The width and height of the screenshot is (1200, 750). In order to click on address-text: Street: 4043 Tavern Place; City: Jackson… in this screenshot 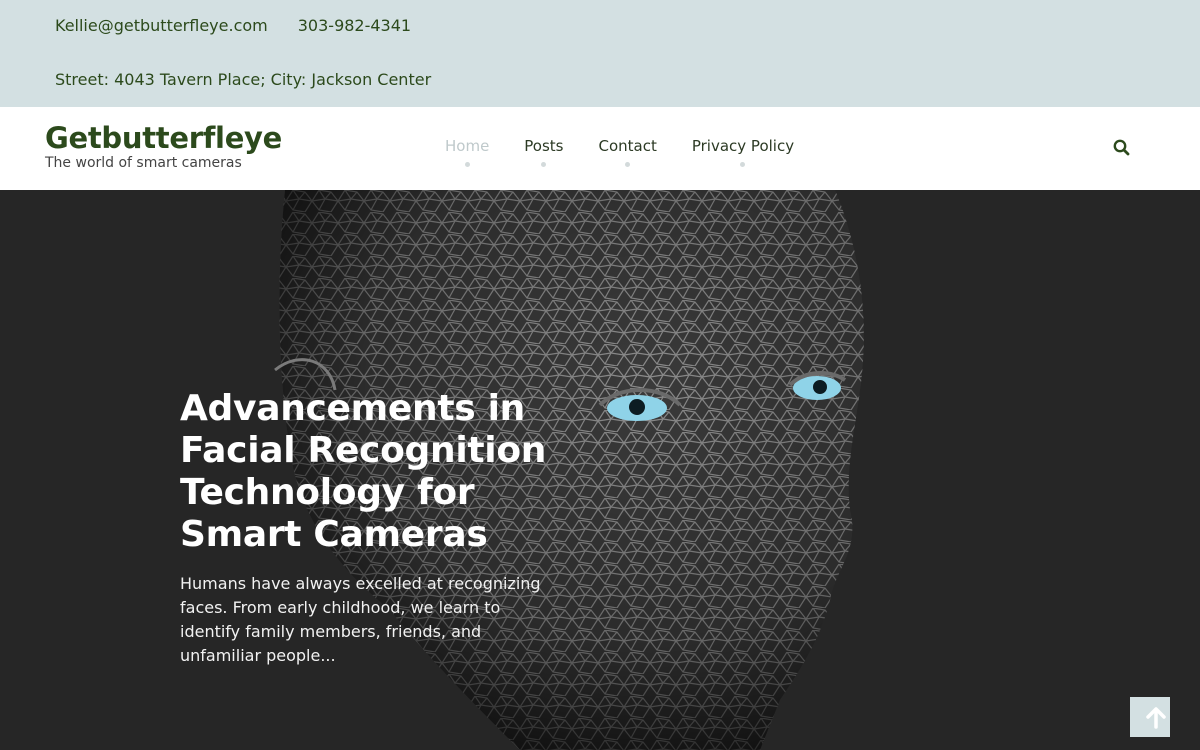, I will do `click(243, 79)`.